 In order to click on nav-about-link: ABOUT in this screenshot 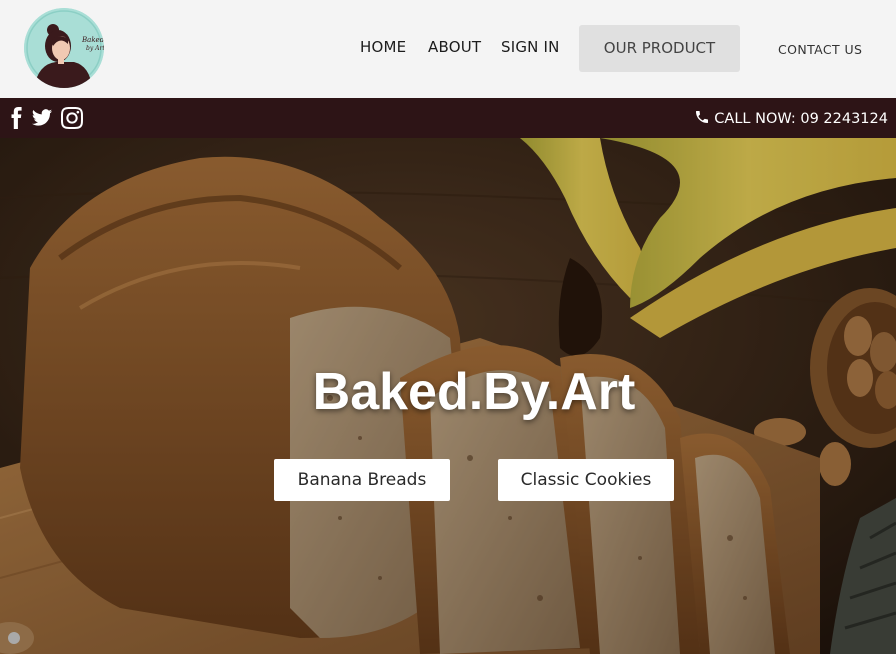, I will do `click(454, 47)`.